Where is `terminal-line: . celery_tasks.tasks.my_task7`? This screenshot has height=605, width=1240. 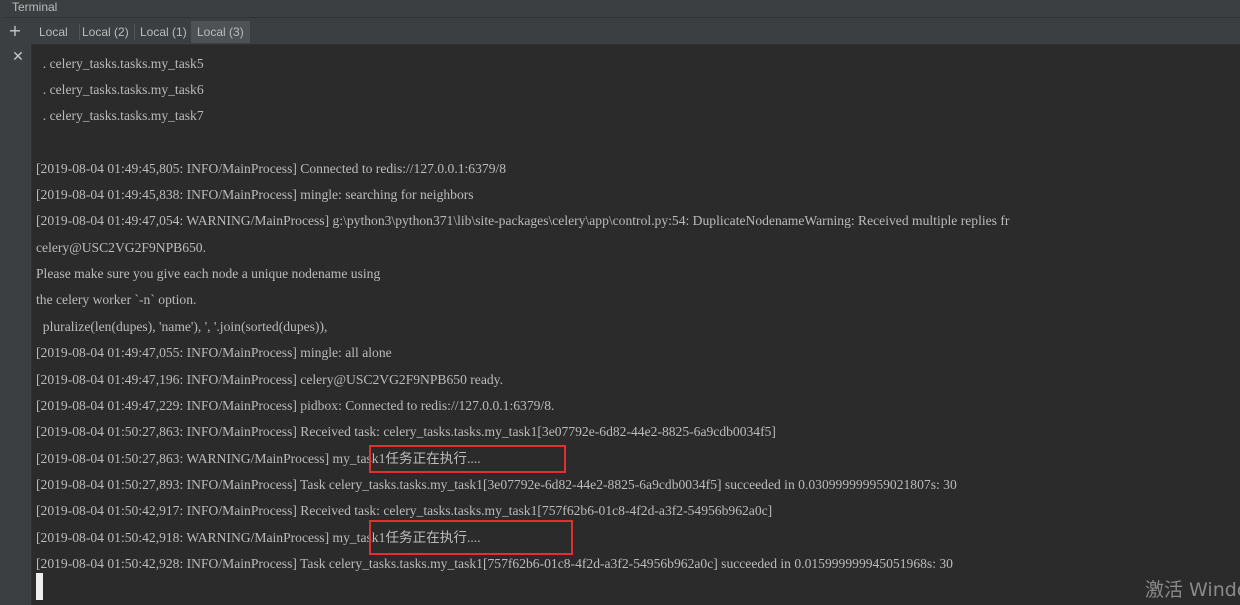 terminal-line: . celery_tasks.tasks.my_task7 is located at coordinates (120, 115).